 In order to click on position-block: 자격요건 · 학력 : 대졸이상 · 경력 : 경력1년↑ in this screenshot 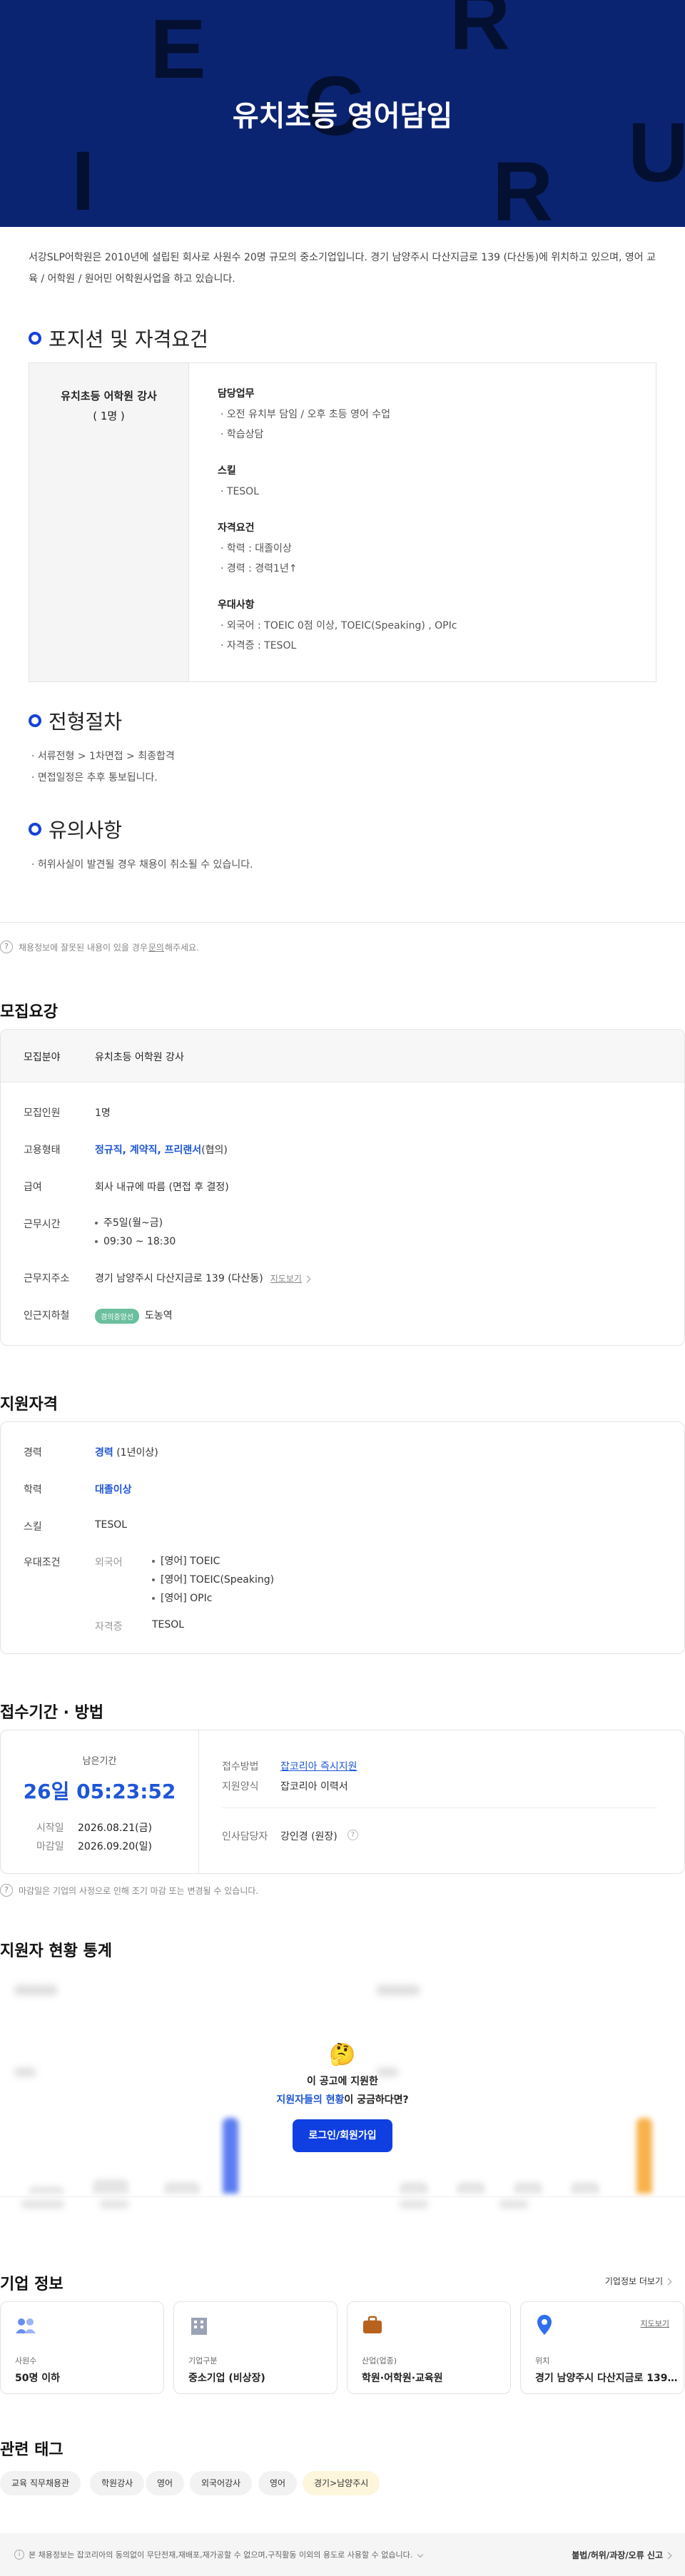, I will do `click(424, 549)`.